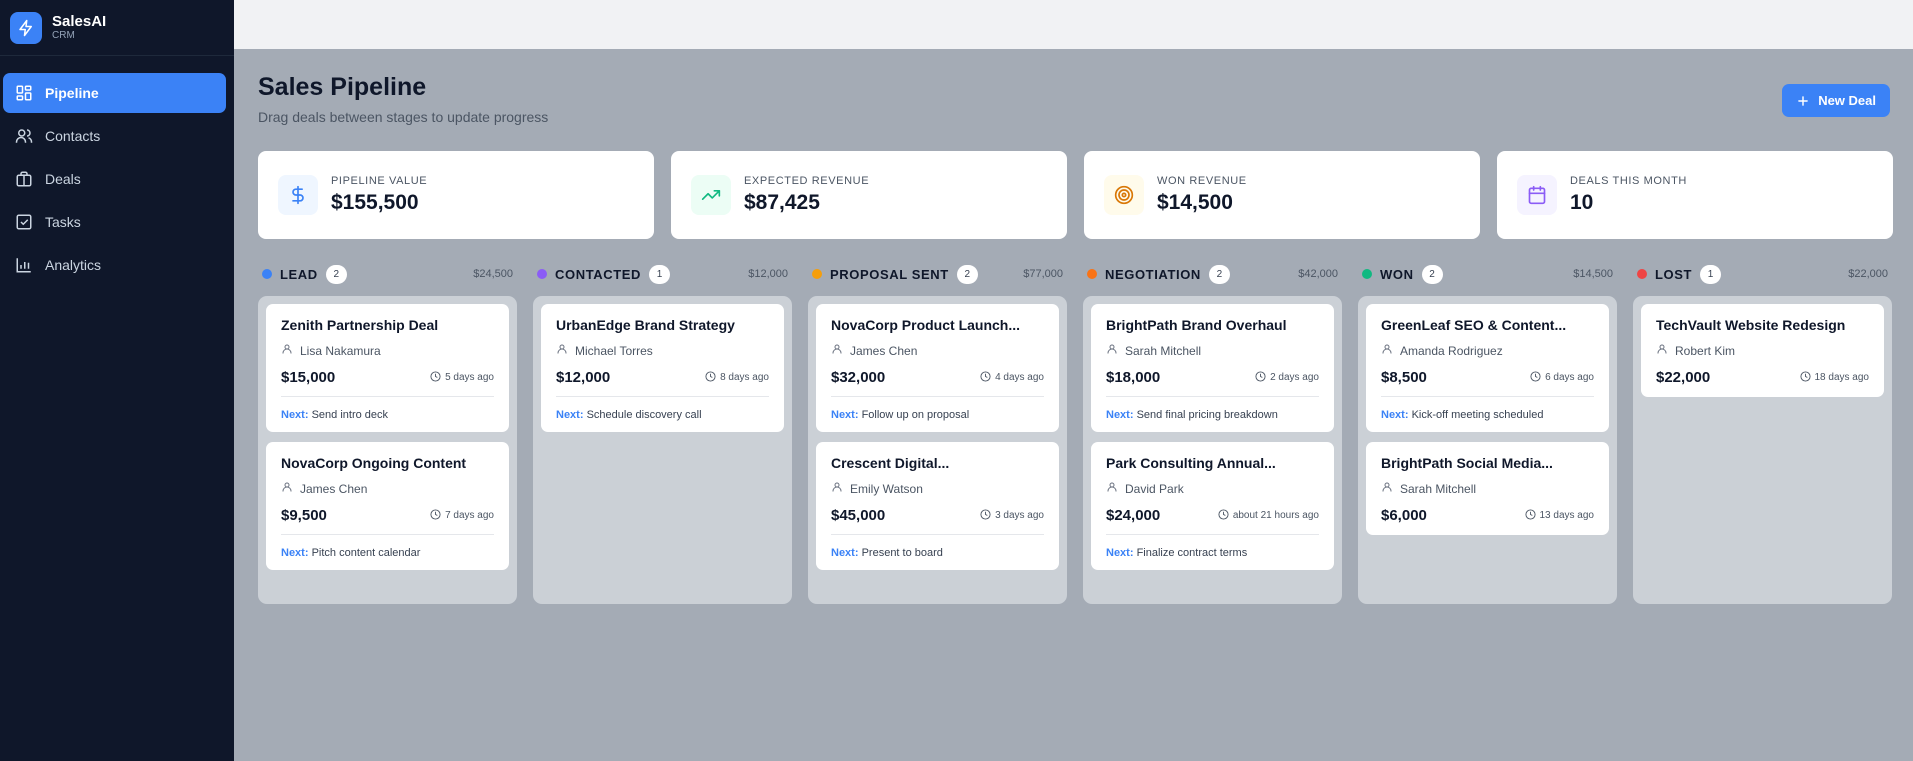 This screenshot has width=1913, height=761. Describe the element at coordinates (114, 136) in the screenshot. I see `sidebar-item-contacts: Contacts` at that location.